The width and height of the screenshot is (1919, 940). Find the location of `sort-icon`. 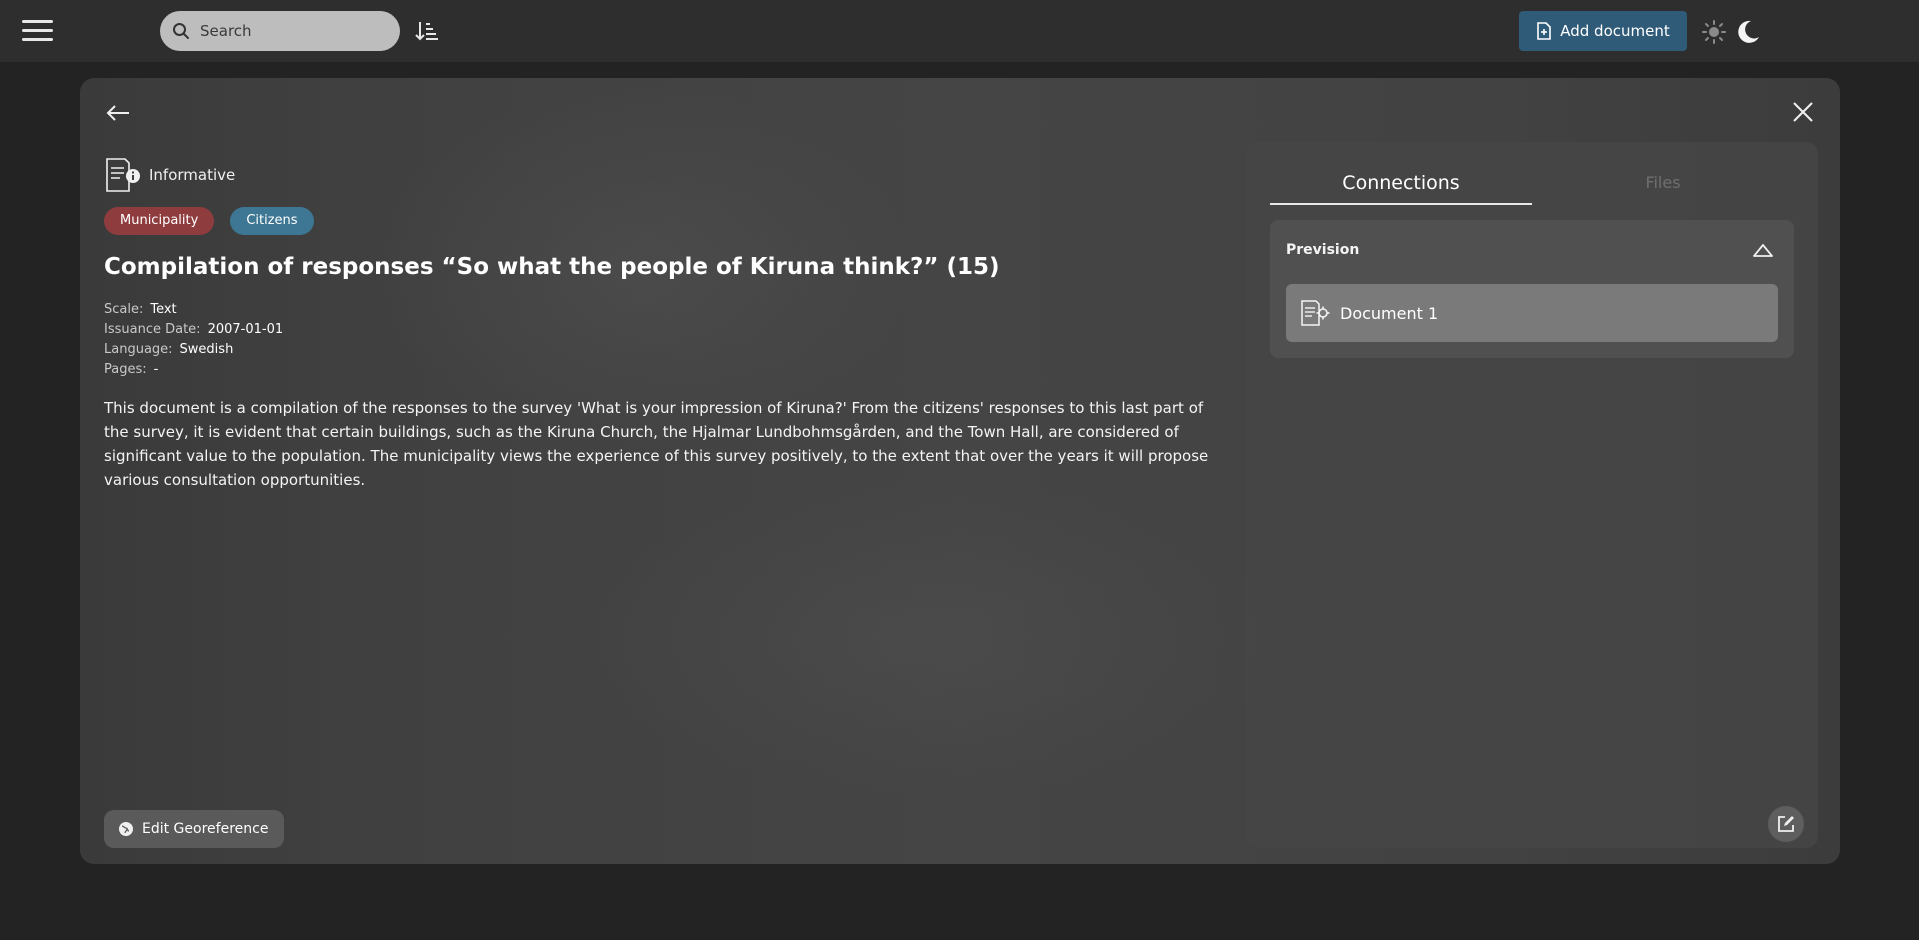

sort-icon is located at coordinates (427, 31).